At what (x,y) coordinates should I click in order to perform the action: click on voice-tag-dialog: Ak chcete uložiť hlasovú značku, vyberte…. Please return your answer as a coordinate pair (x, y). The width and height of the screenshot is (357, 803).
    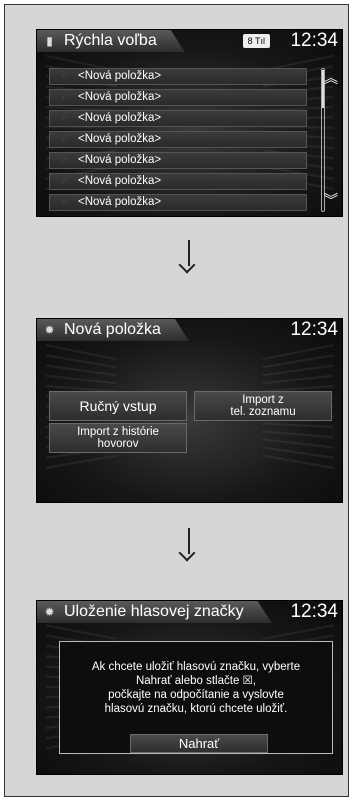
    Looking at the image, I should click on (196, 697).